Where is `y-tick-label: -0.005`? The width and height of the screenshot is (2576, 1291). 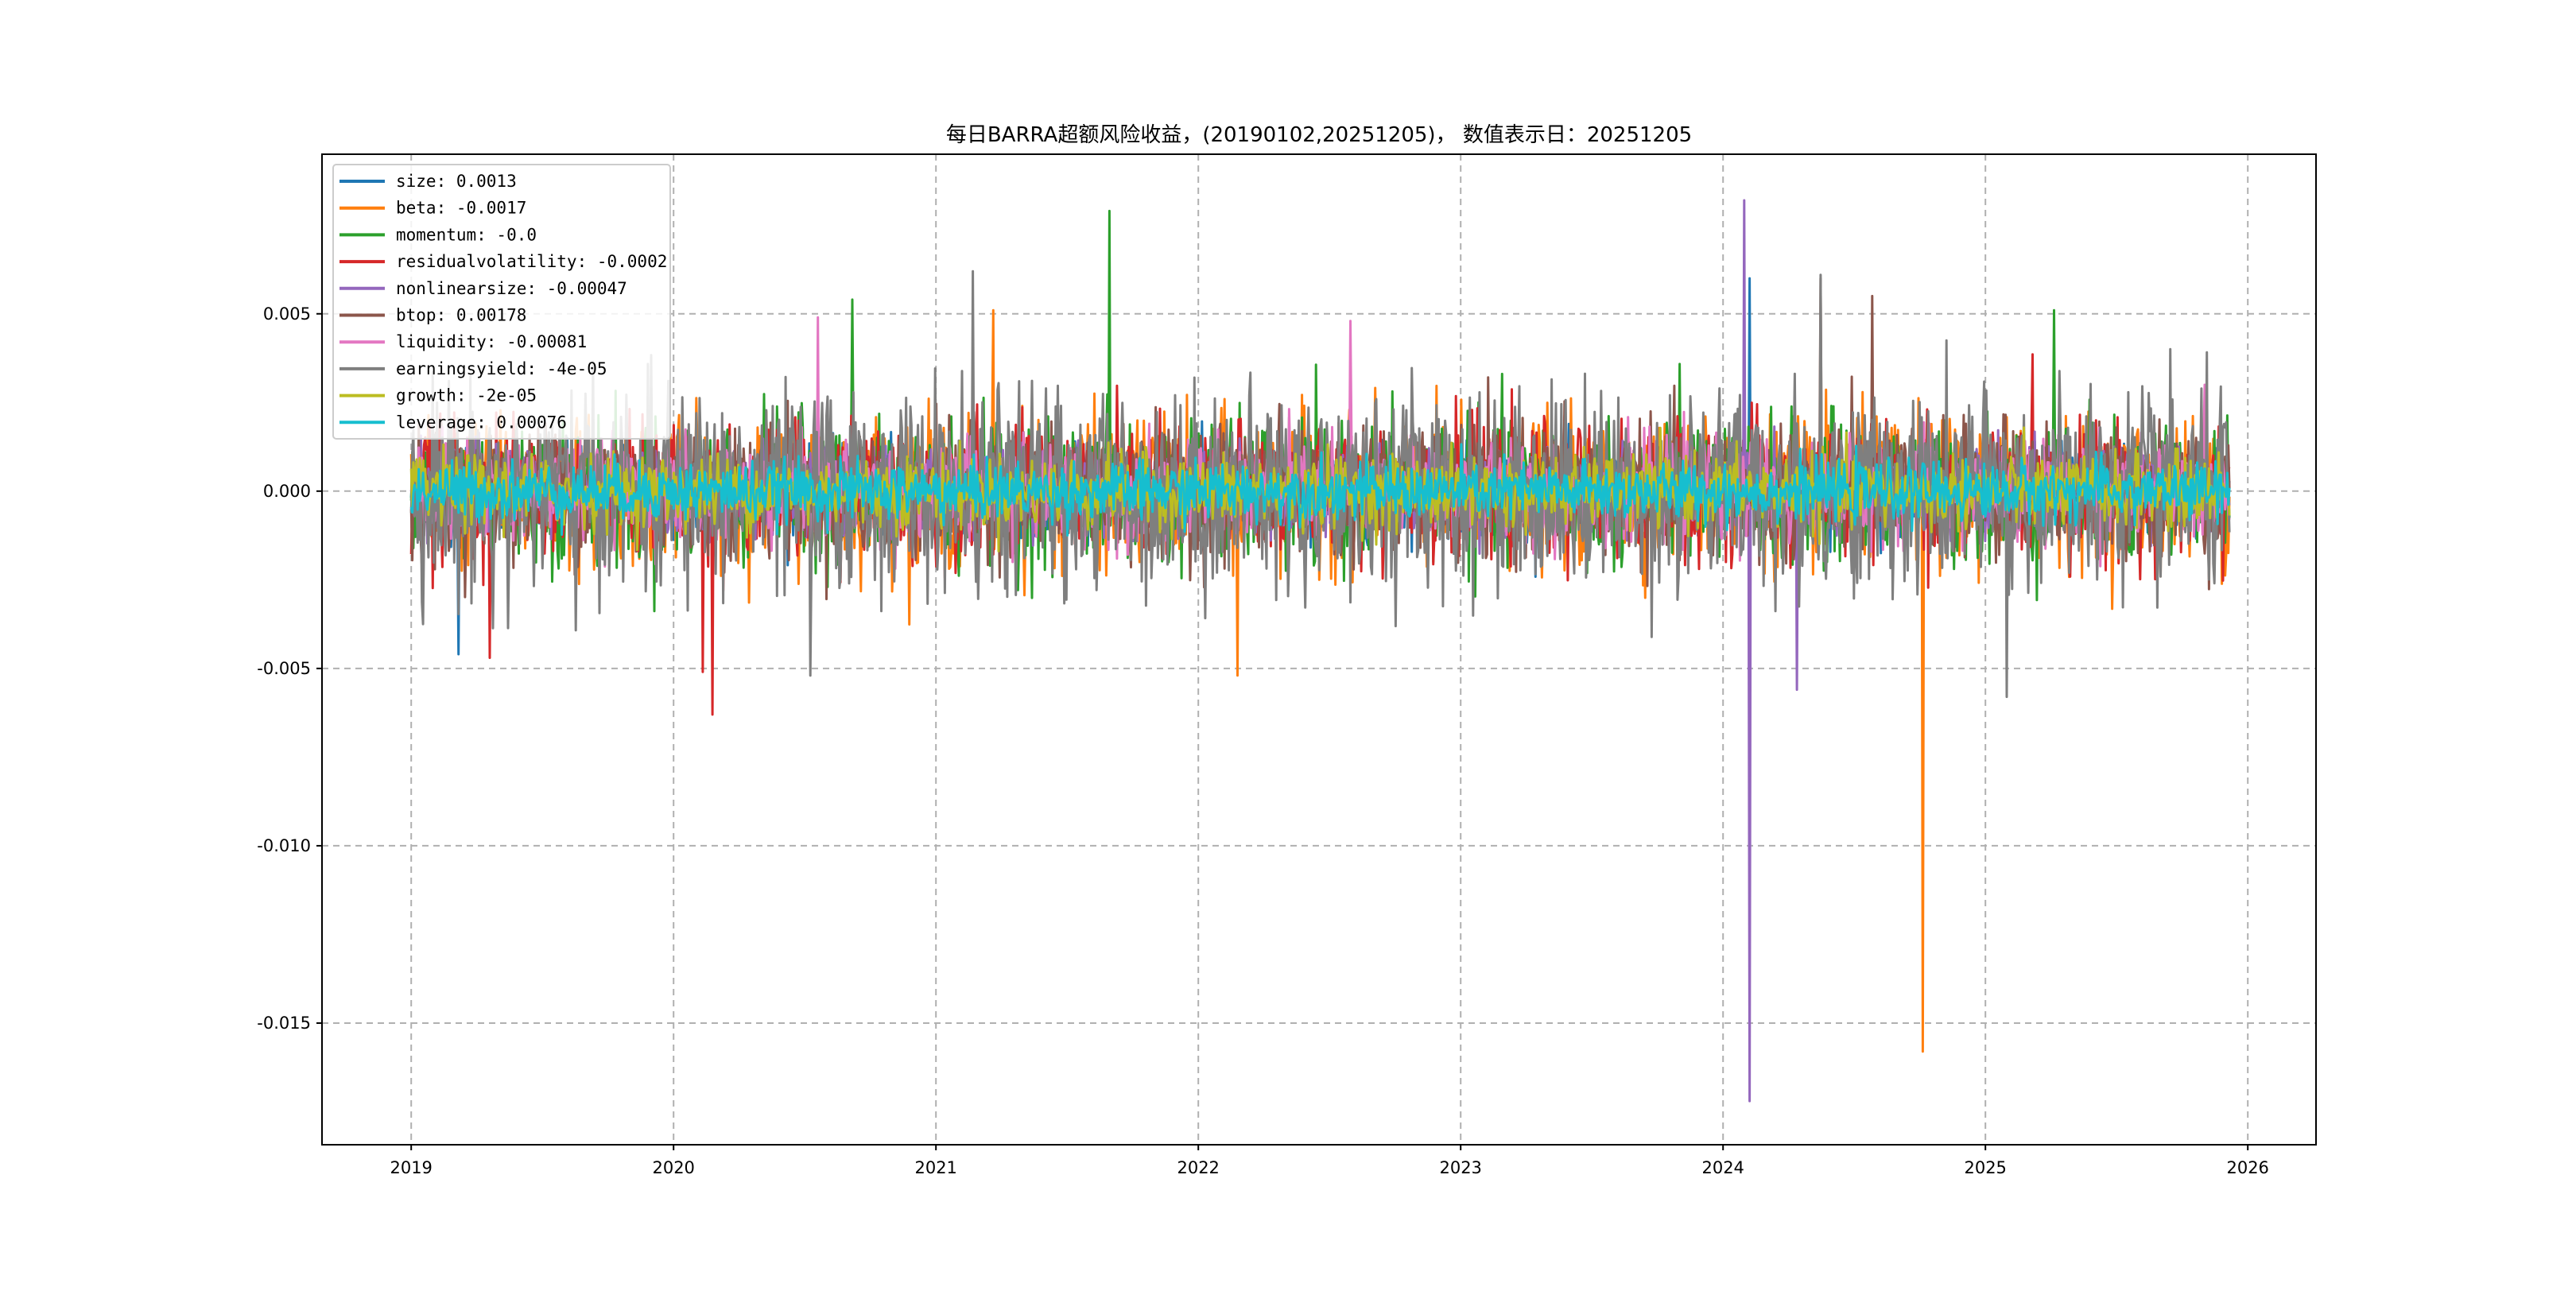
y-tick-label: -0.005 is located at coordinates (284, 669).